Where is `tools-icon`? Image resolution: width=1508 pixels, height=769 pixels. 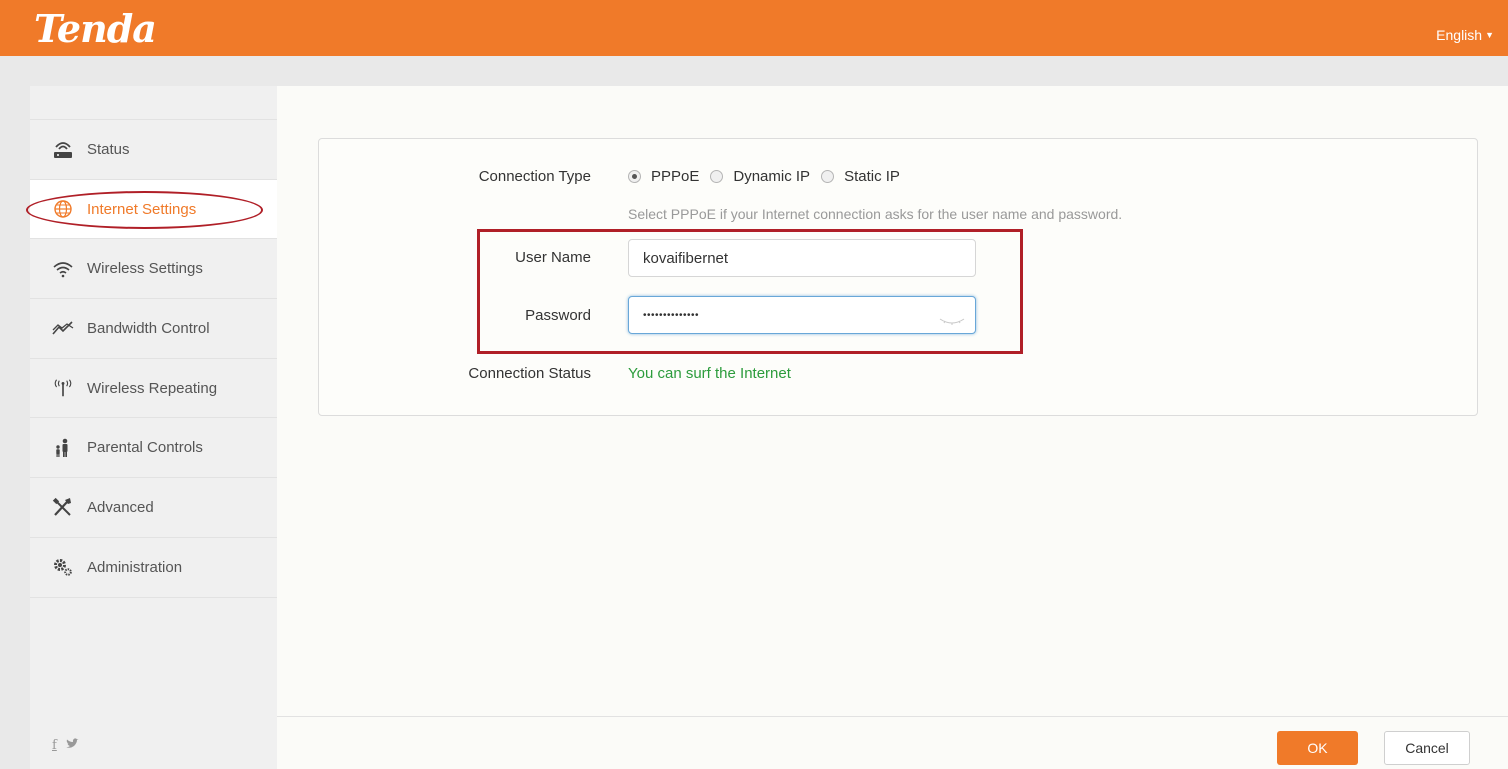
tools-icon is located at coordinates (63, 507).